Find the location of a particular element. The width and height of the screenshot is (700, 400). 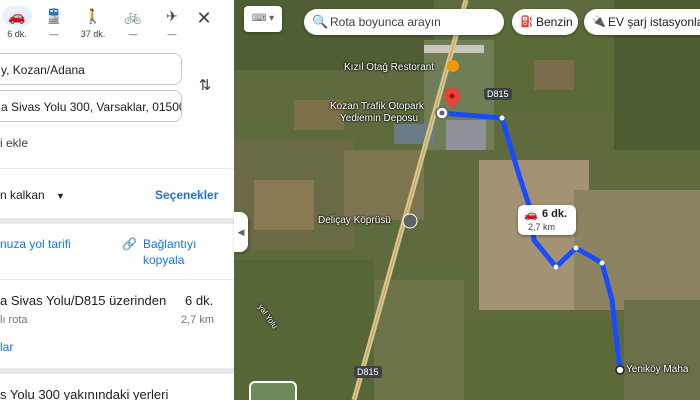

mode-driving-label: 6 dk. is located at coordinates (17, 34).